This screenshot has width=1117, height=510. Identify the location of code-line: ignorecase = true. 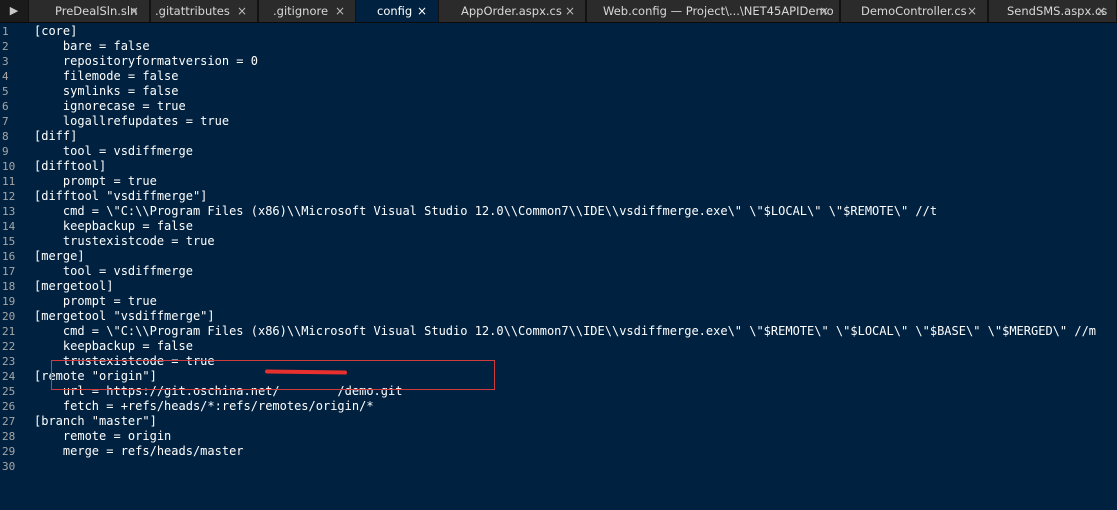
(110, 106).